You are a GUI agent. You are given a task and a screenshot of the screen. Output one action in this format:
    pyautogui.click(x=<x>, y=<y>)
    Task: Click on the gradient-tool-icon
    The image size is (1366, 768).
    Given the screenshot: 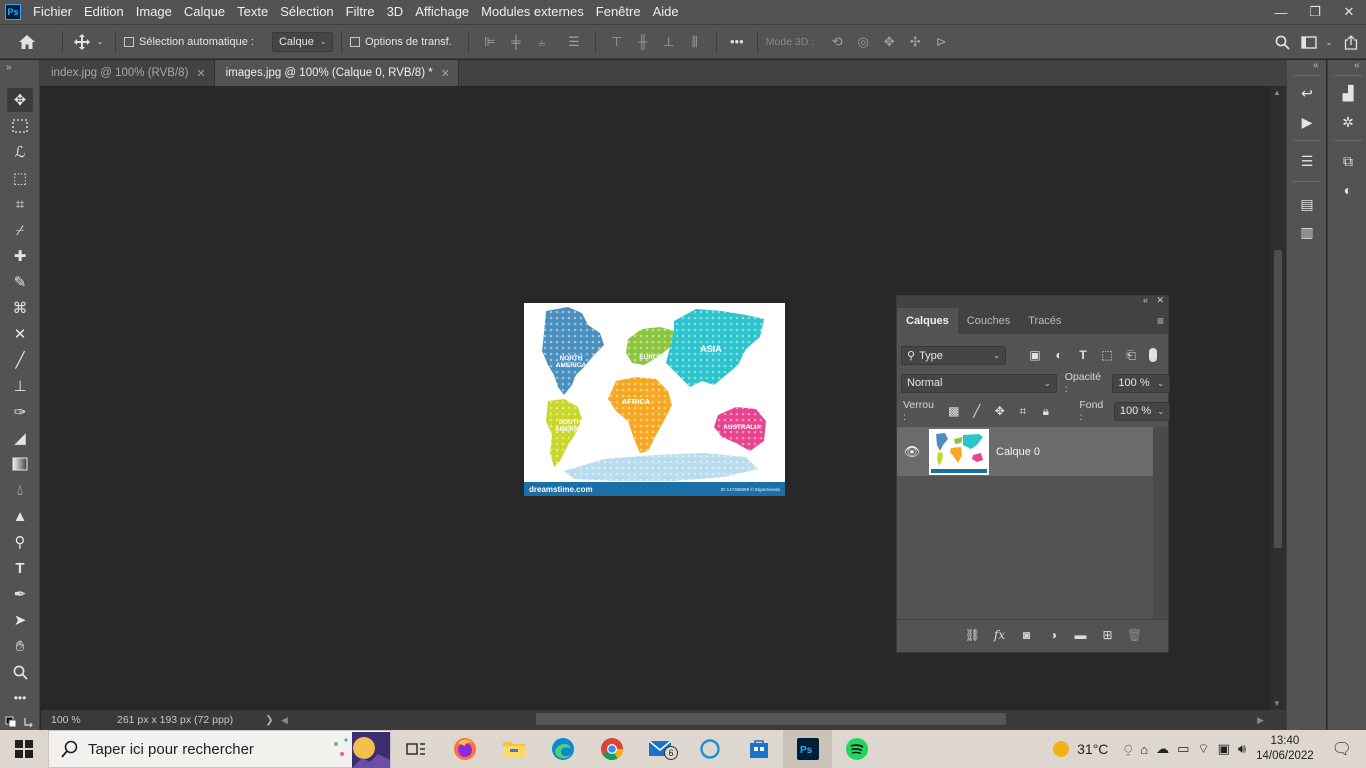 What is the action you would take?
    pyautogui.click(x=20, y=464)
    